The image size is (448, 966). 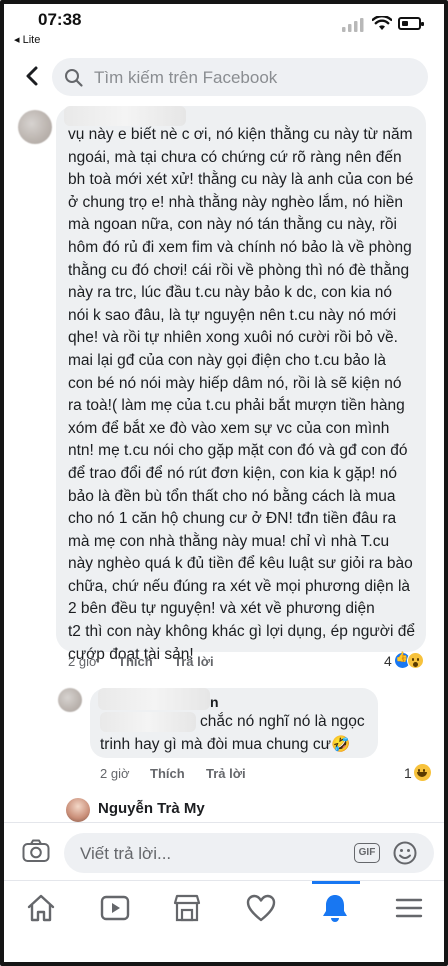 I want to click on back-arrow-icon, so click(x=33, y=76).